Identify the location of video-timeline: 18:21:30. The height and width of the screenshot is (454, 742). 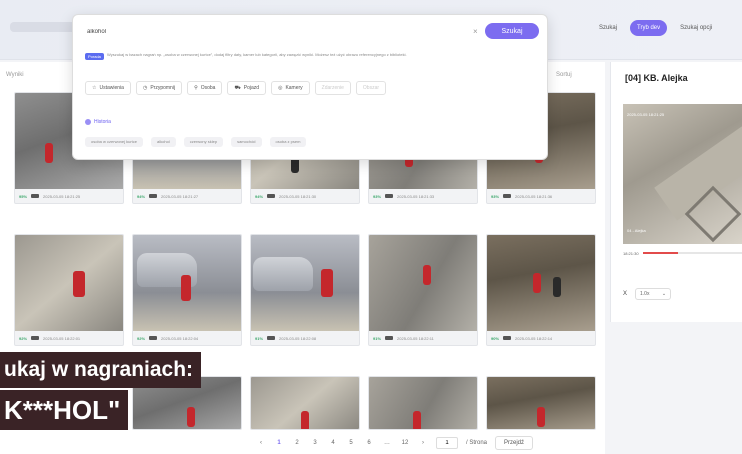
(682, 253).